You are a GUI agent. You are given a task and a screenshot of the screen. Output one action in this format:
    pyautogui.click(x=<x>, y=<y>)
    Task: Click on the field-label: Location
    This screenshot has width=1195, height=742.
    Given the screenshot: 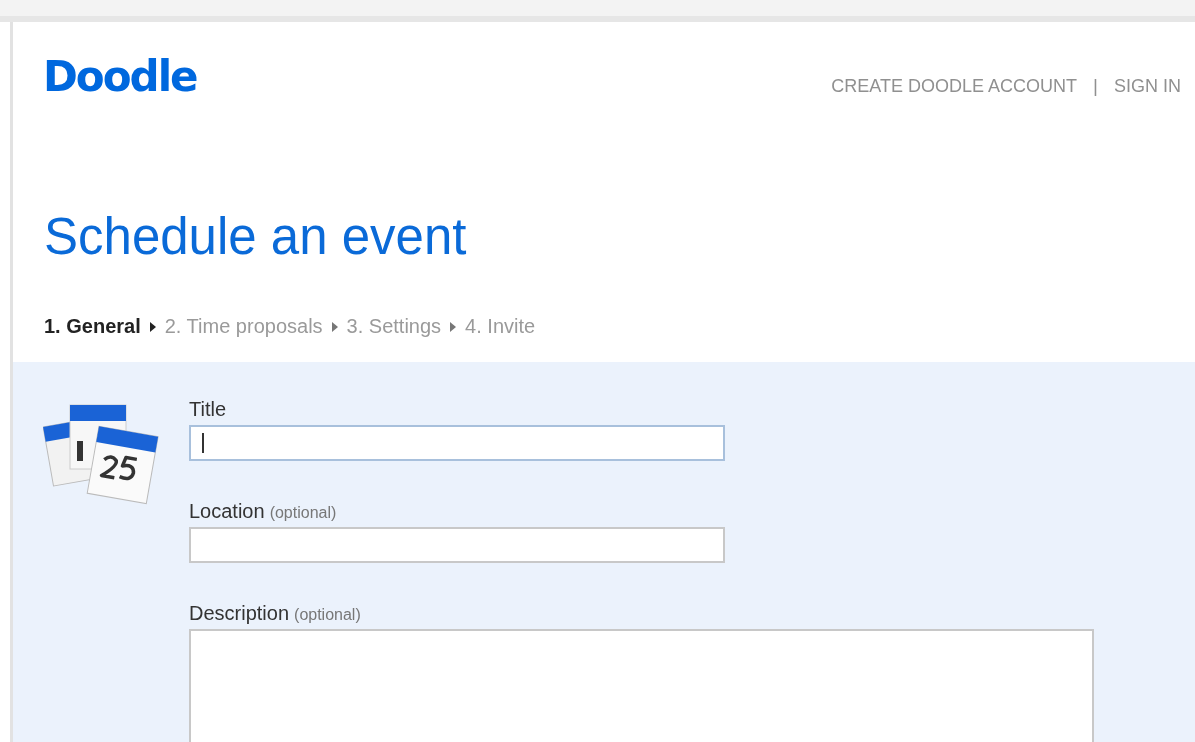 What is the action you would take?
    pyautogui.click(x=227, y=511)
    